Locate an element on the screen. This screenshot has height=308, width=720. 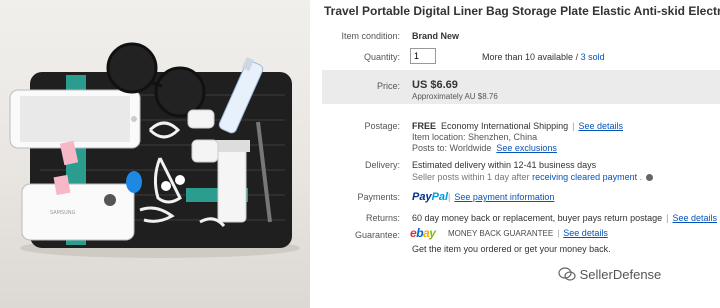
quantity-input is located at coordinates (423, 56).